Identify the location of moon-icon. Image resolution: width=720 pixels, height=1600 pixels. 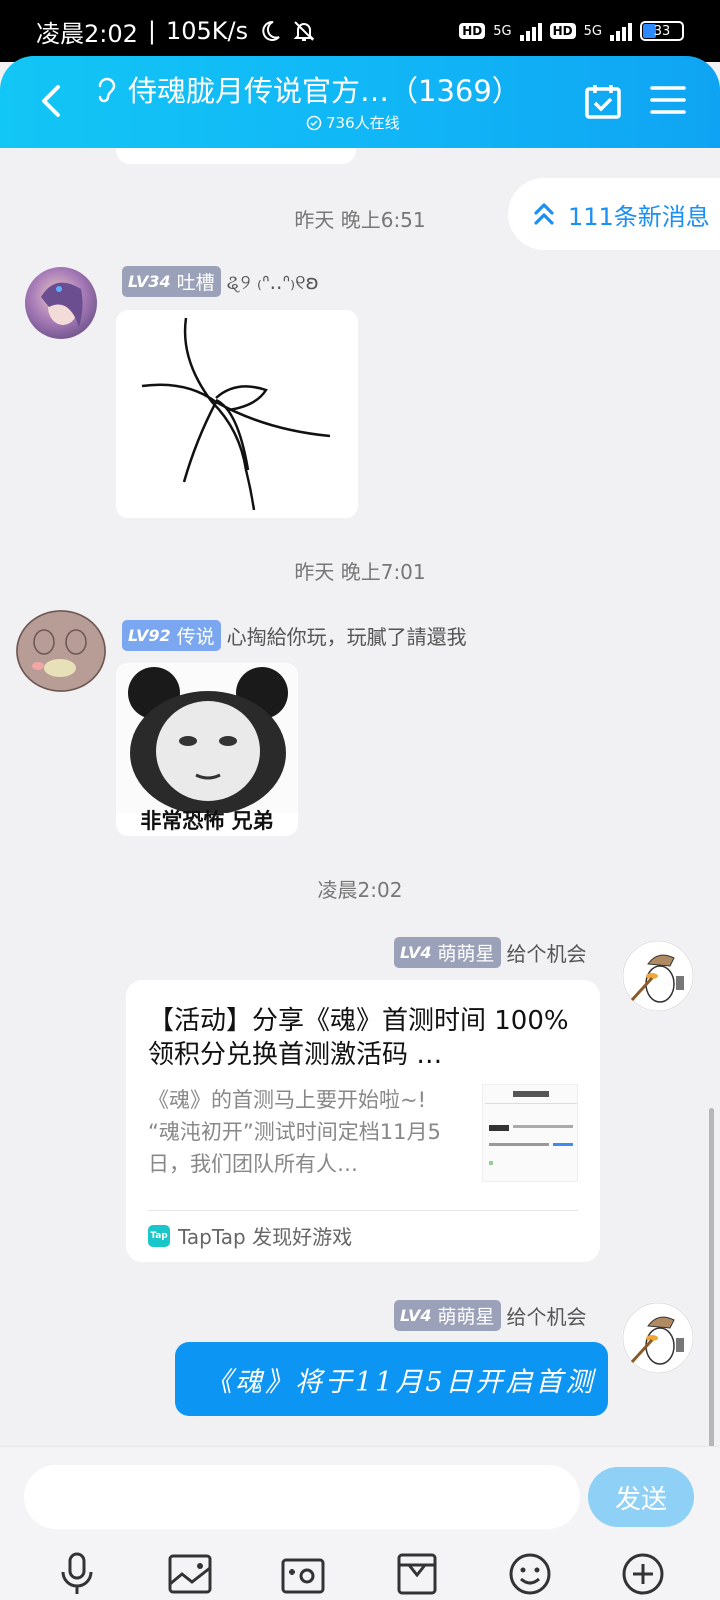
(271, 30).